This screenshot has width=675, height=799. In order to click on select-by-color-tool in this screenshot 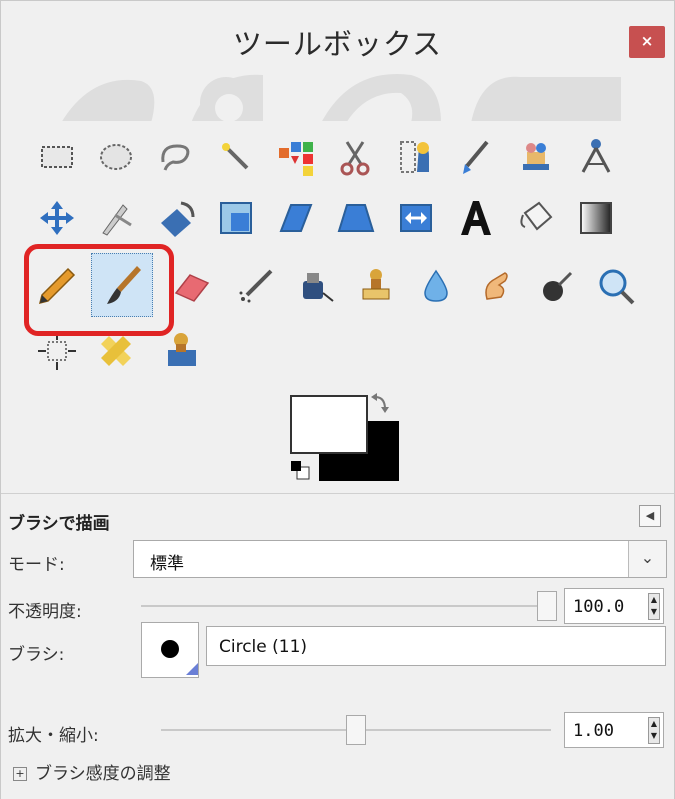, I will do `click(296, 157)`.